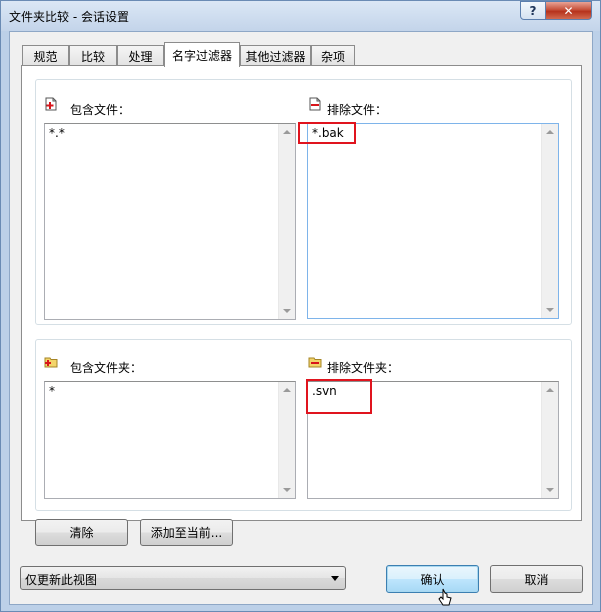 The width and height of the screenshot is (601, 612). What do you see at coordinates (549, 221) in the screenshot?
I see `exclude-files-scrollbar` at bounding box center [549, 221].